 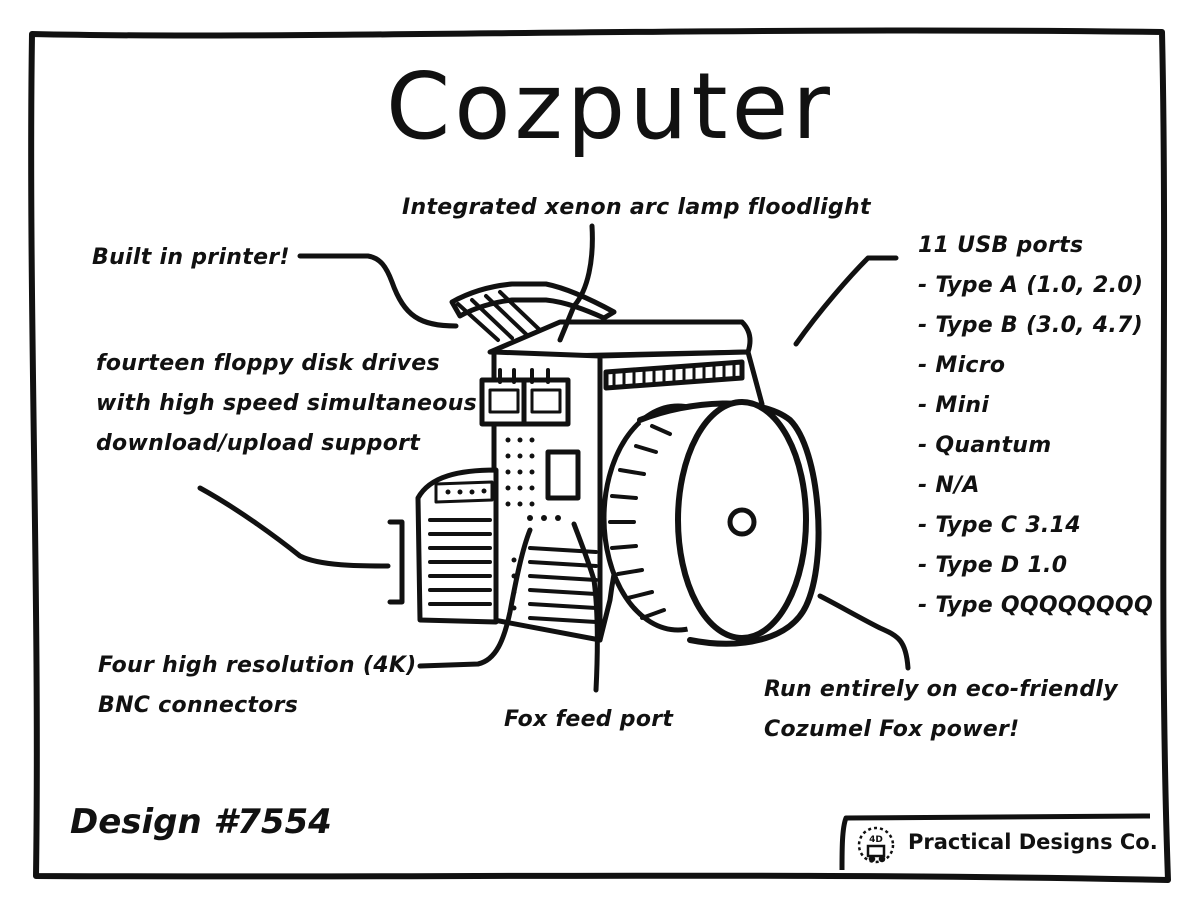 What do you see at coordinates (618, 464) in the screenshot?
I see `machine-sketch` at bounding box center [618, 464].